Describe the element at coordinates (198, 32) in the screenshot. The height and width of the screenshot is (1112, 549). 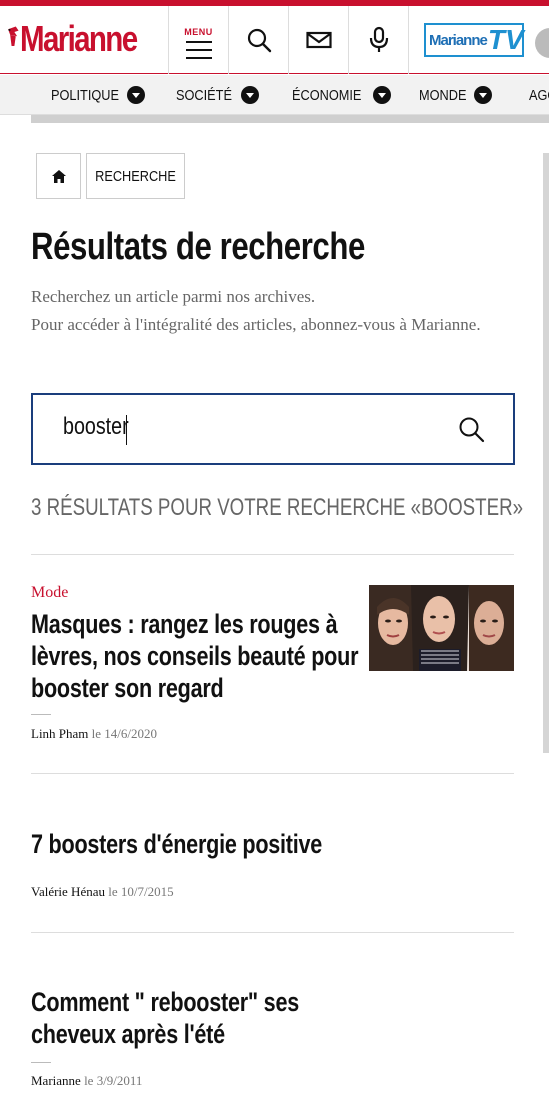
I see `menu-label: MENU` at that location.